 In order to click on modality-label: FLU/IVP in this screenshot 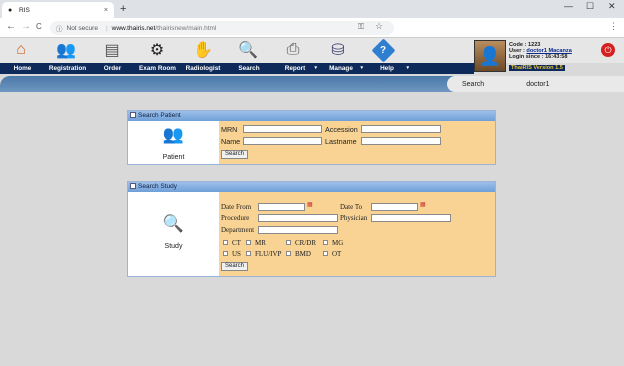, I will do `click(268, 254)`.